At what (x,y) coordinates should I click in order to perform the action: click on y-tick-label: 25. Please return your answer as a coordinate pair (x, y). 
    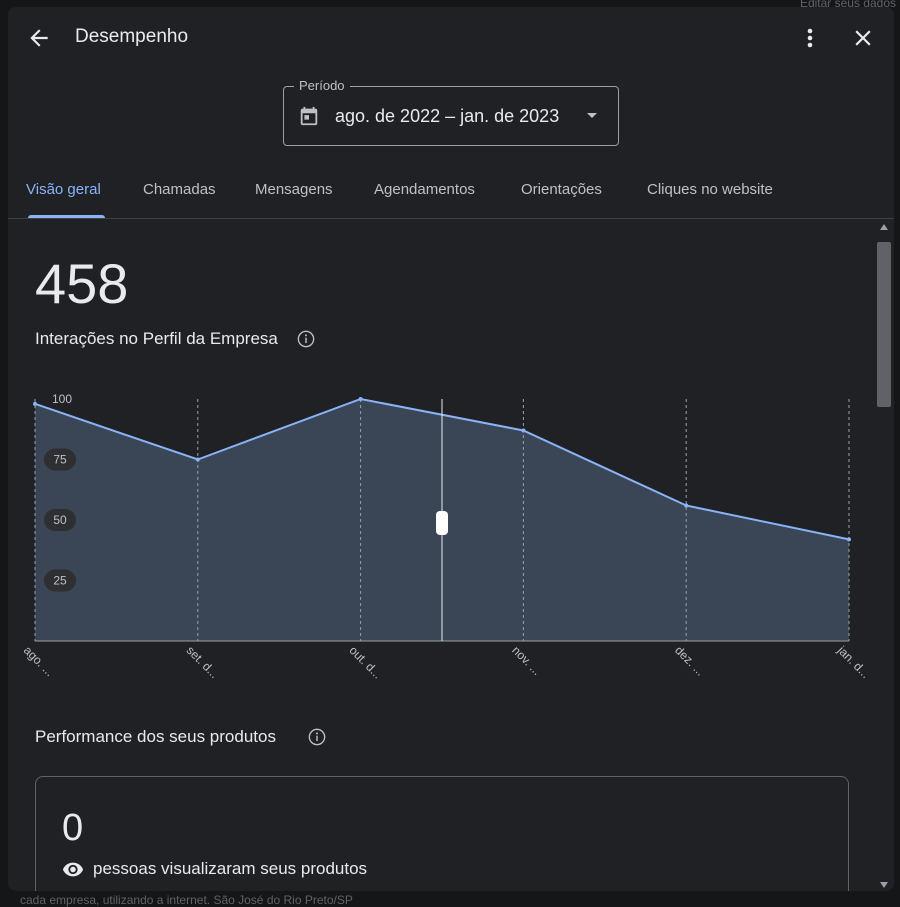
    Looking at the image, I should click on (60, 581).